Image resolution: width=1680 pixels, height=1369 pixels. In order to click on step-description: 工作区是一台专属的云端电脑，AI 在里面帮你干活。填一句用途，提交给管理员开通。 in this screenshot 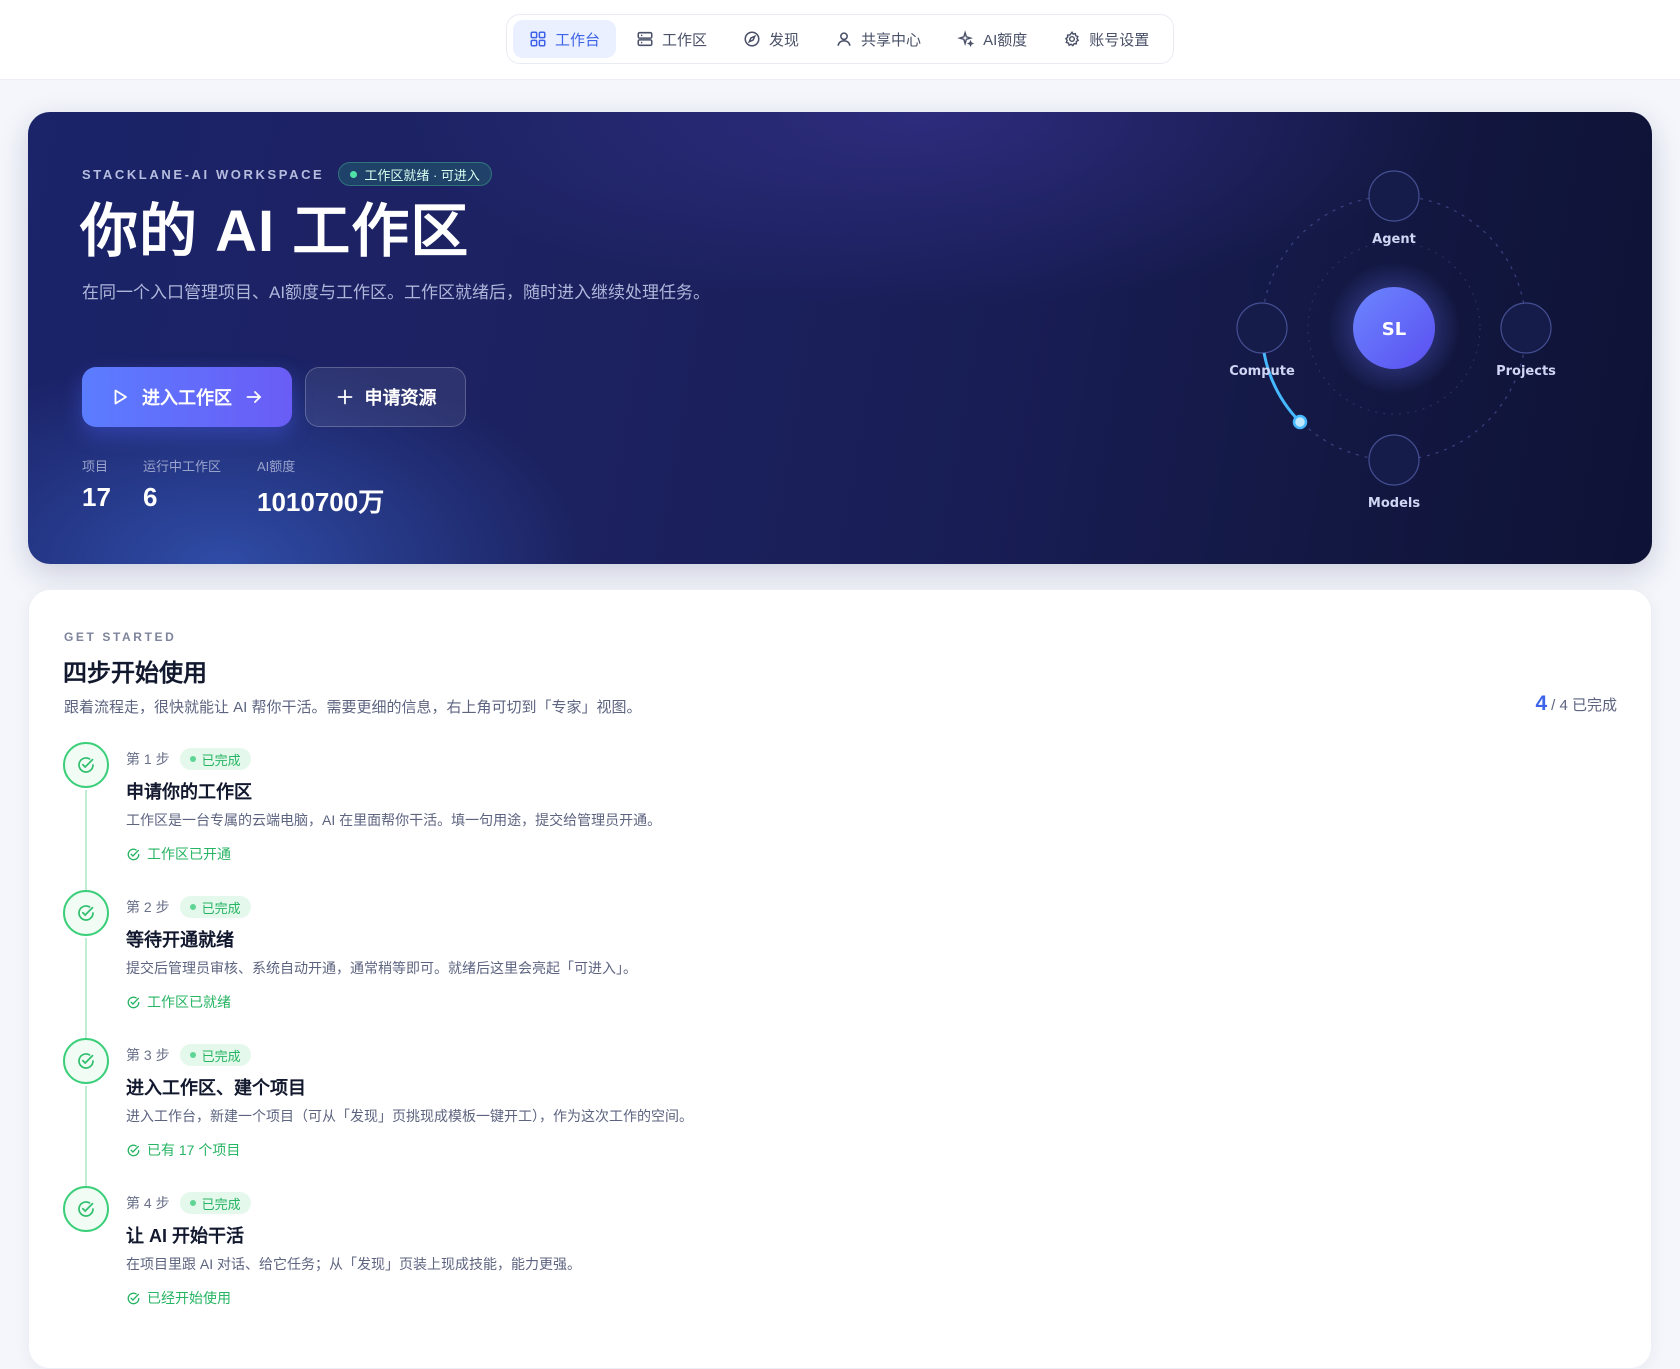, I will do `click(394, 820)`.